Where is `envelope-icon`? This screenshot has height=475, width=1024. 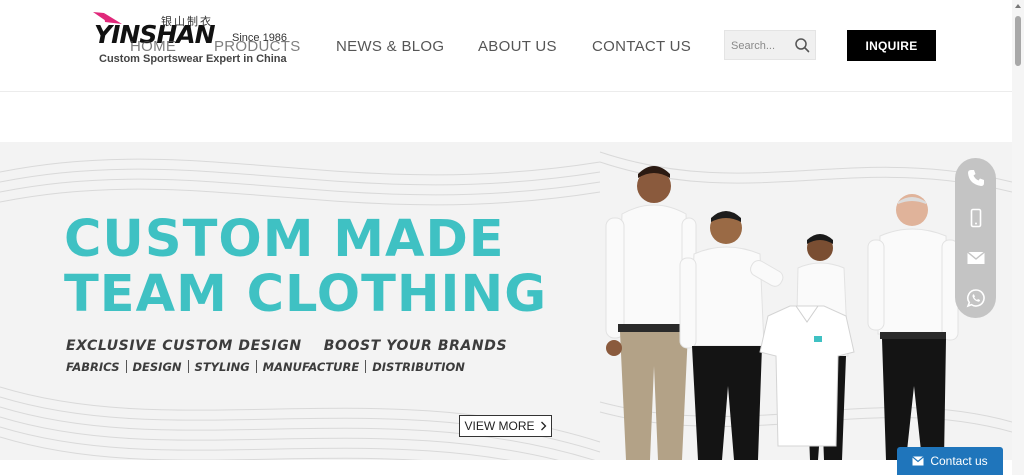 envelope-icon is located at coordinates (918, 461).